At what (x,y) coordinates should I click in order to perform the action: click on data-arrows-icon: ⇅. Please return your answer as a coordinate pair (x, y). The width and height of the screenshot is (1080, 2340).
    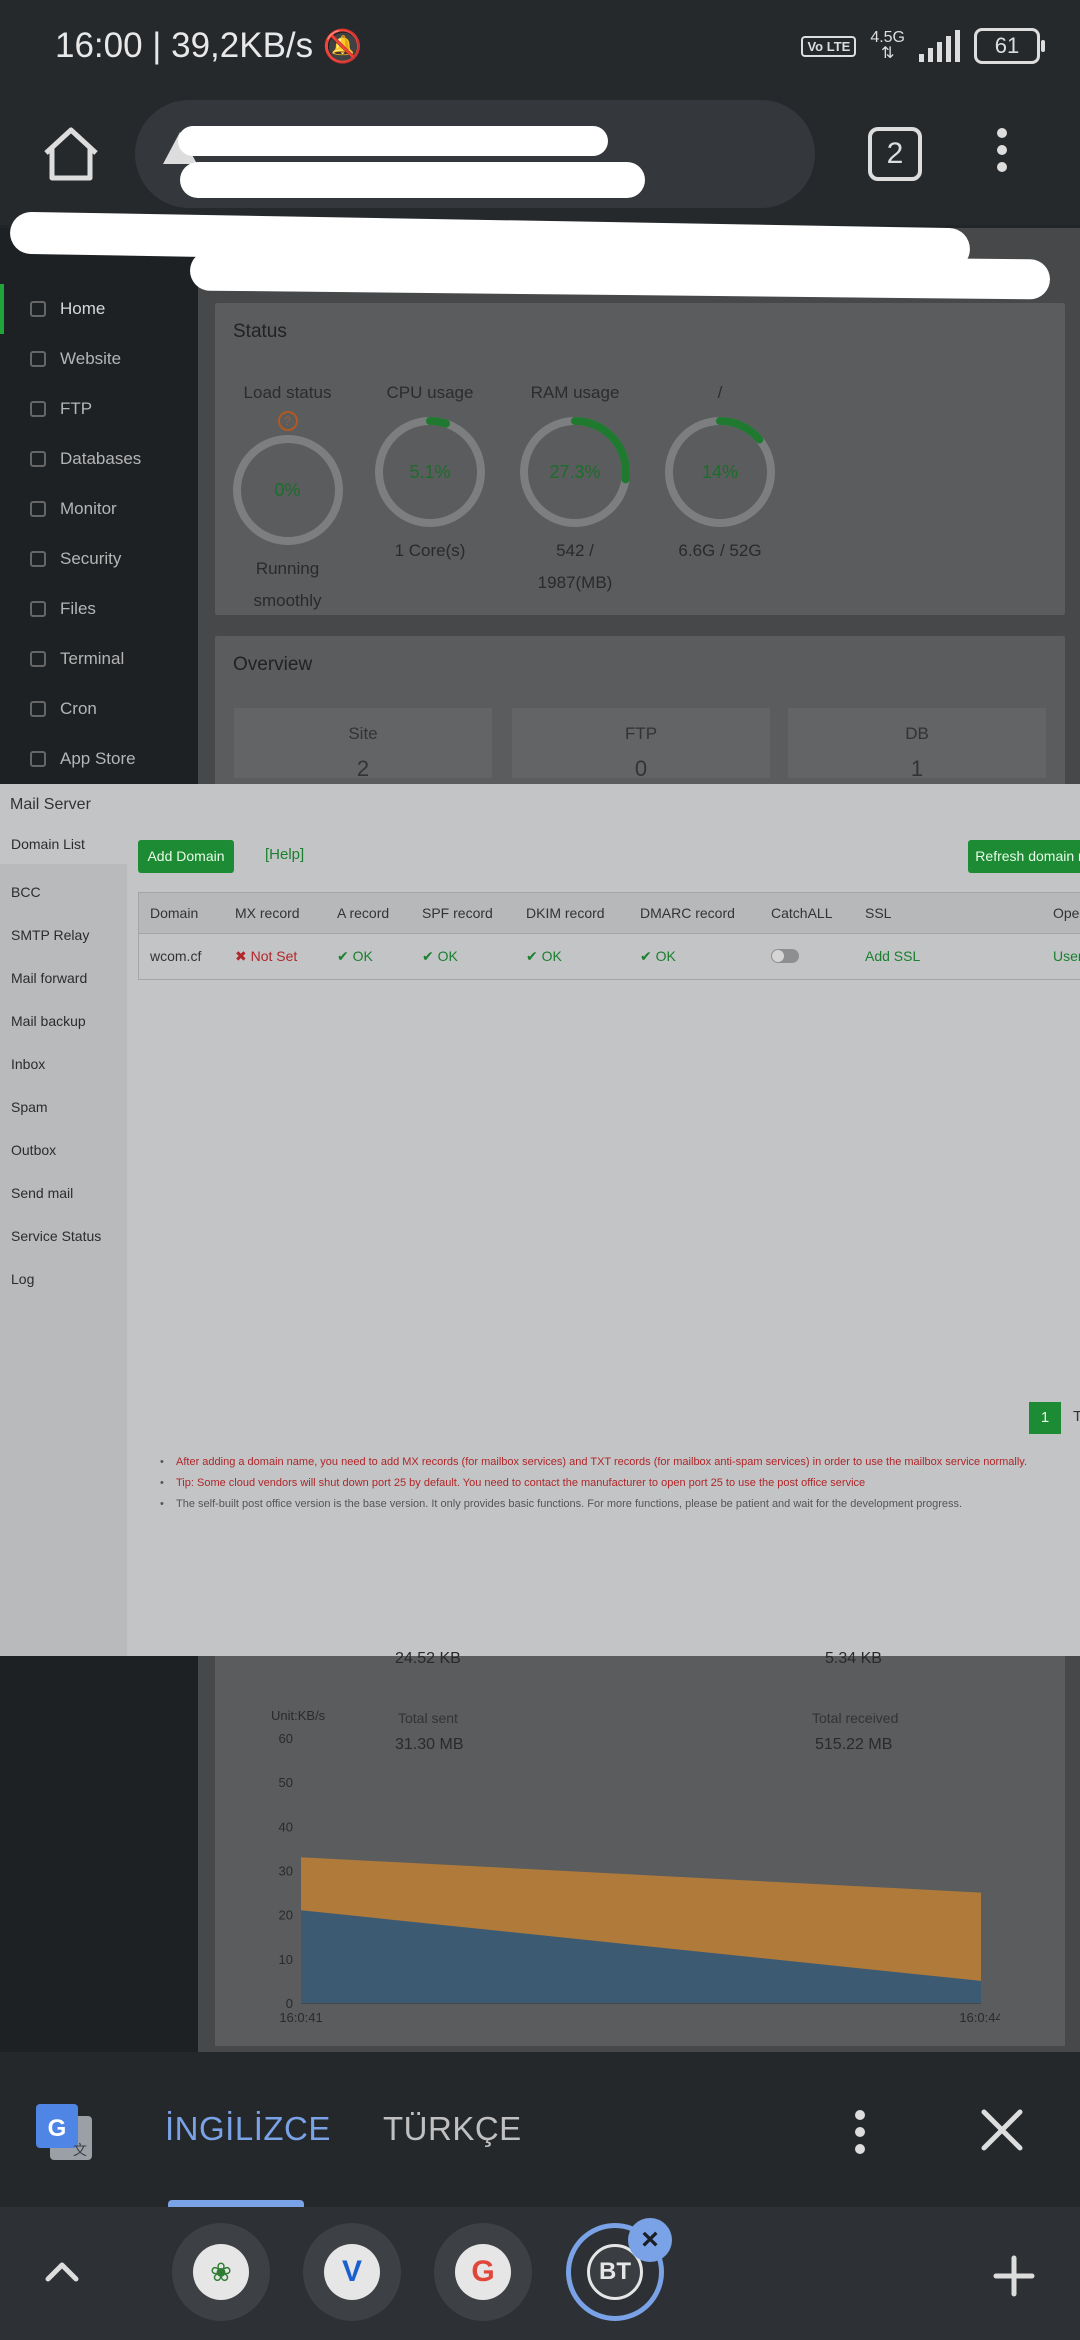
    Looking at the image, I should click on (887, 53).